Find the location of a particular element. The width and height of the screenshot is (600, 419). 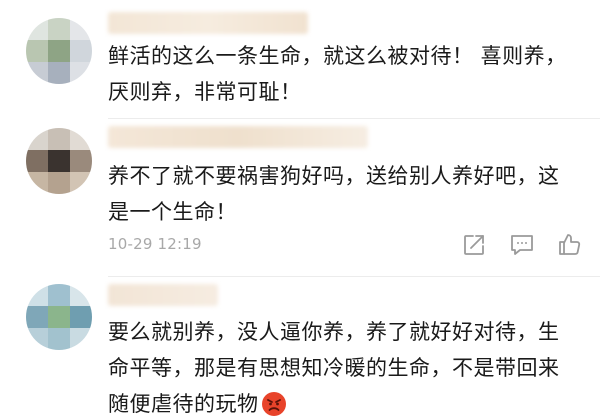

comment-icon is located at coordinates (522, 245).